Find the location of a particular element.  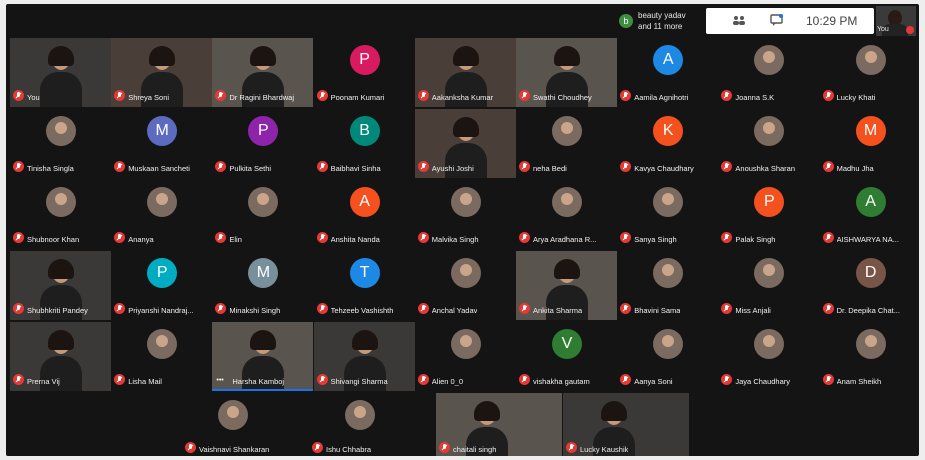

participant-name: Malvika Singh is located at coordinates (455, 239).